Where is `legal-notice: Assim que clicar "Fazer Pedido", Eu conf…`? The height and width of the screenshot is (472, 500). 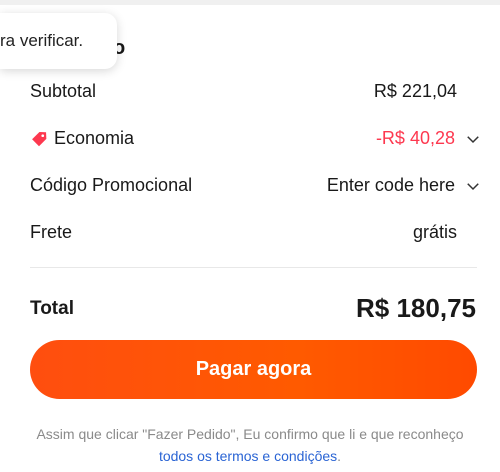
legal-notice: Assim que clicar "Fazer Pedido", Eu conf… is located at coordinates (250, 445).